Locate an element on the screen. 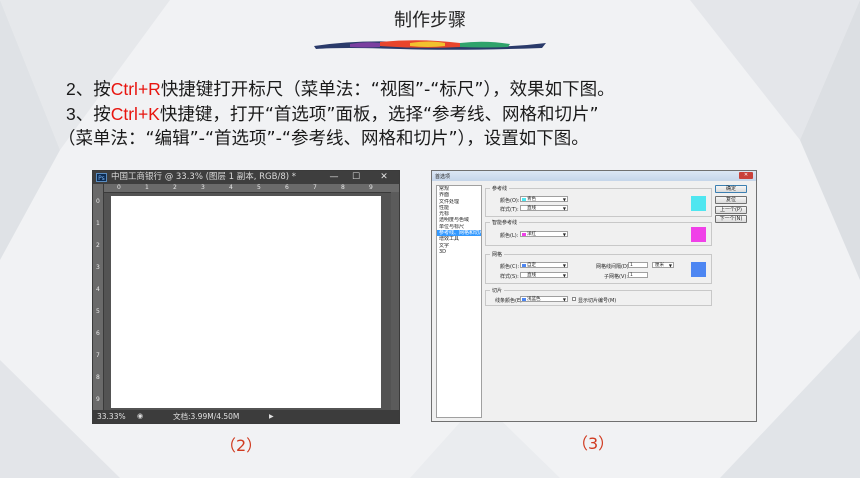 The height and width of the screenshot is (478, 860). vertical-scrollbar is located at coordinates (395, 301).